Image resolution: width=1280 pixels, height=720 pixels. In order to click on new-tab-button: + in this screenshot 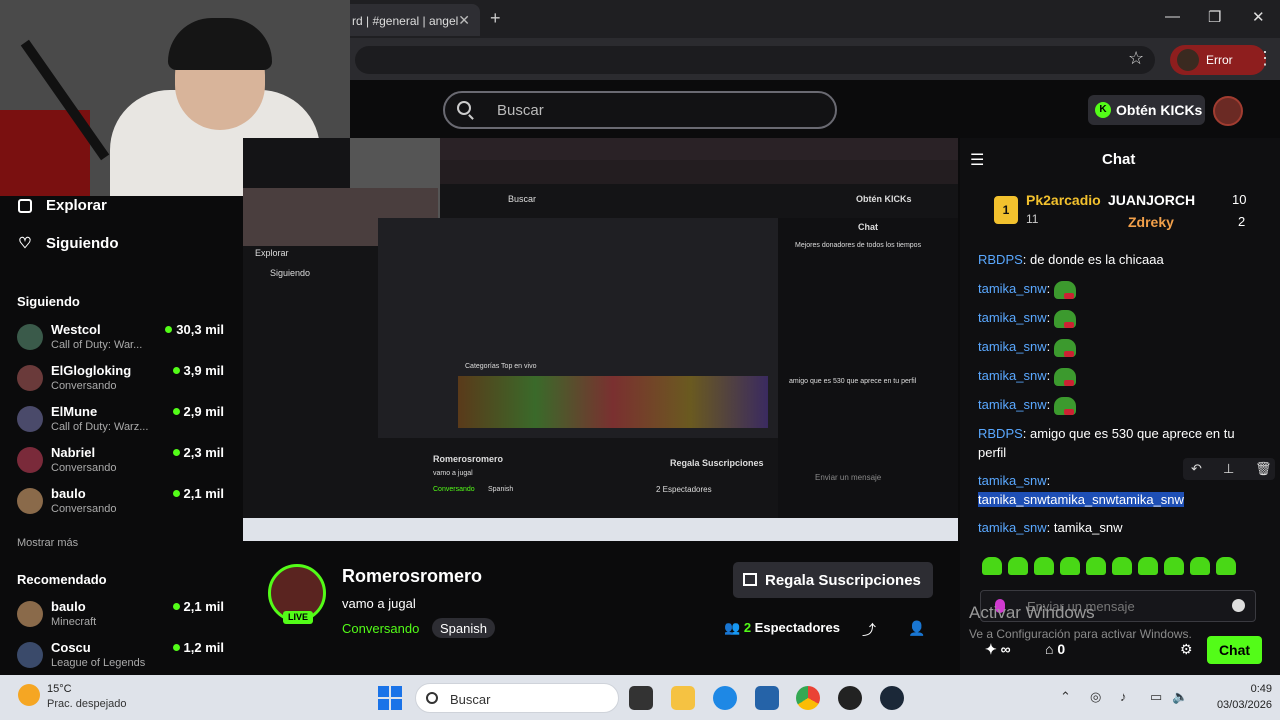, I will do `click(495, 18)`.